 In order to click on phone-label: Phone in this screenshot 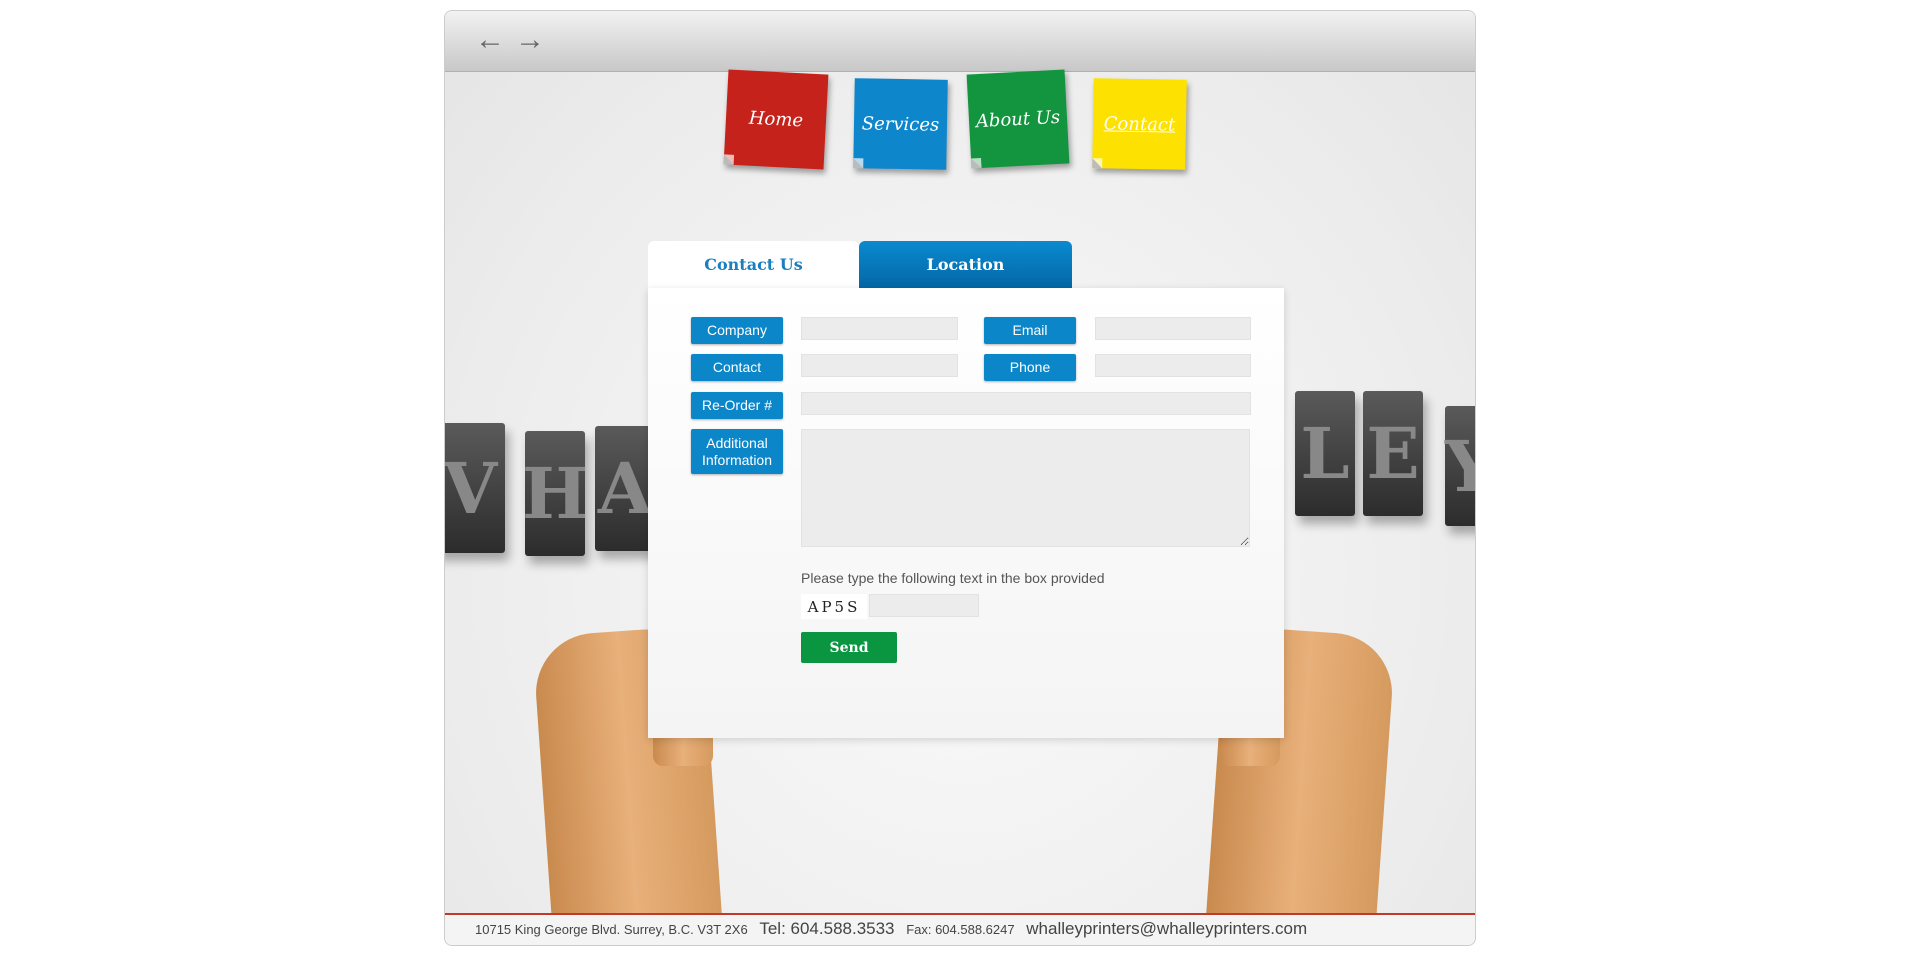, I will do `click(1030, 367)`.